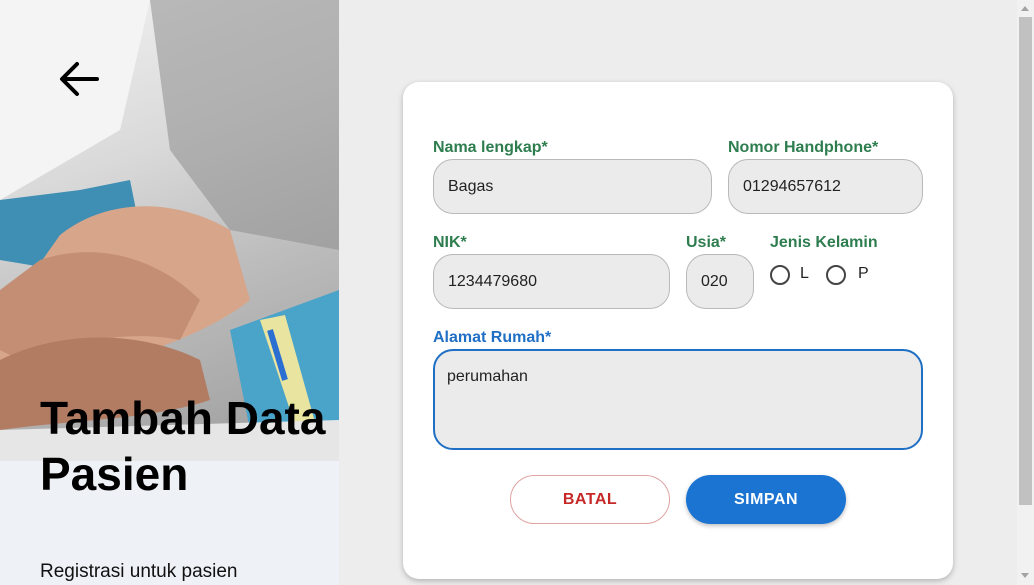 The height and width of the screenshot is (585, 1034). Describe the element at coordinates (139, 571) in the screenshot. I see `page-subtitle: Registrasi untuk pasien` at that location.